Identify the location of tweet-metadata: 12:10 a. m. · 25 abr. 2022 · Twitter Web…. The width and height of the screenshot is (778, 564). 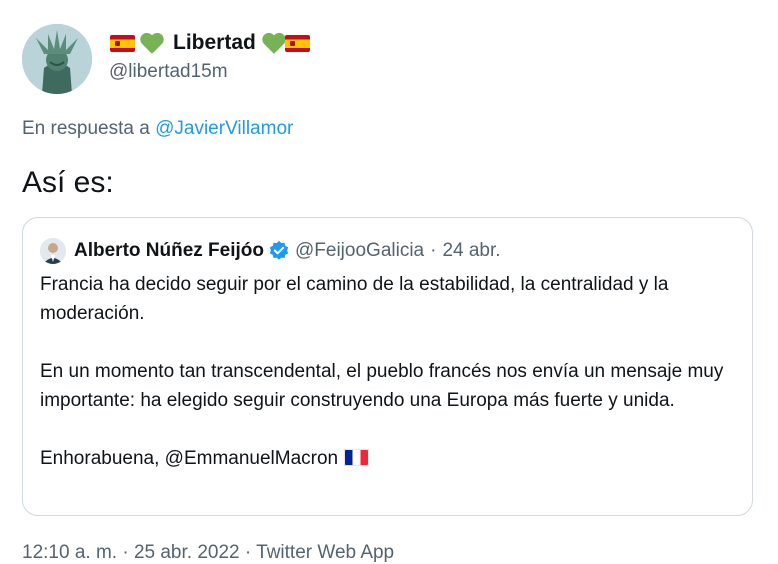
(208, 553).